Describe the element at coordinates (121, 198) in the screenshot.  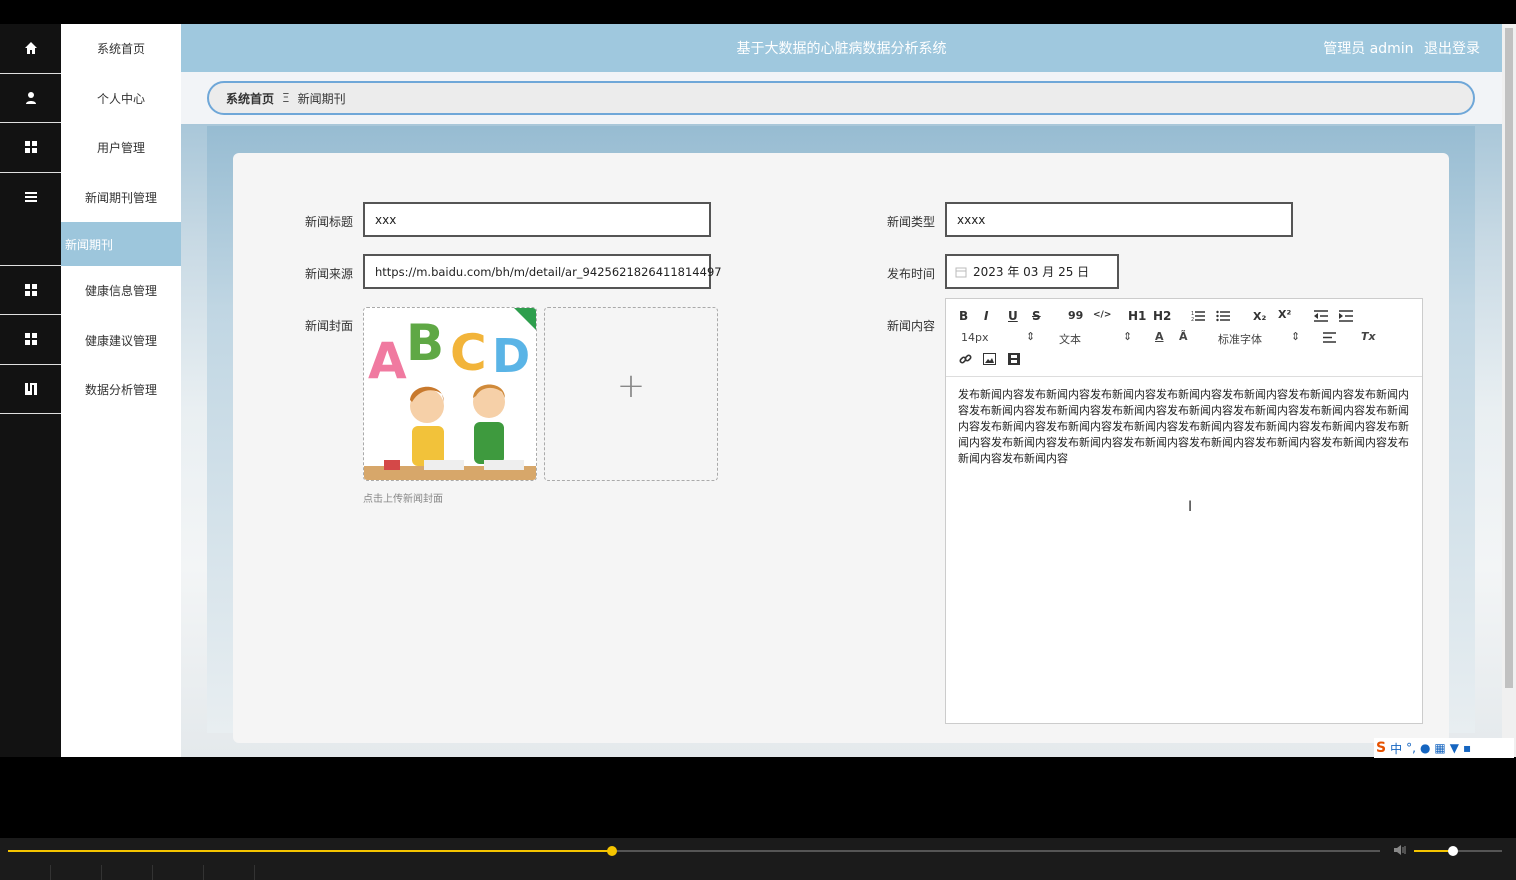
I see `sidebar-item-news-manage: 新闻期刊管理` at that location.